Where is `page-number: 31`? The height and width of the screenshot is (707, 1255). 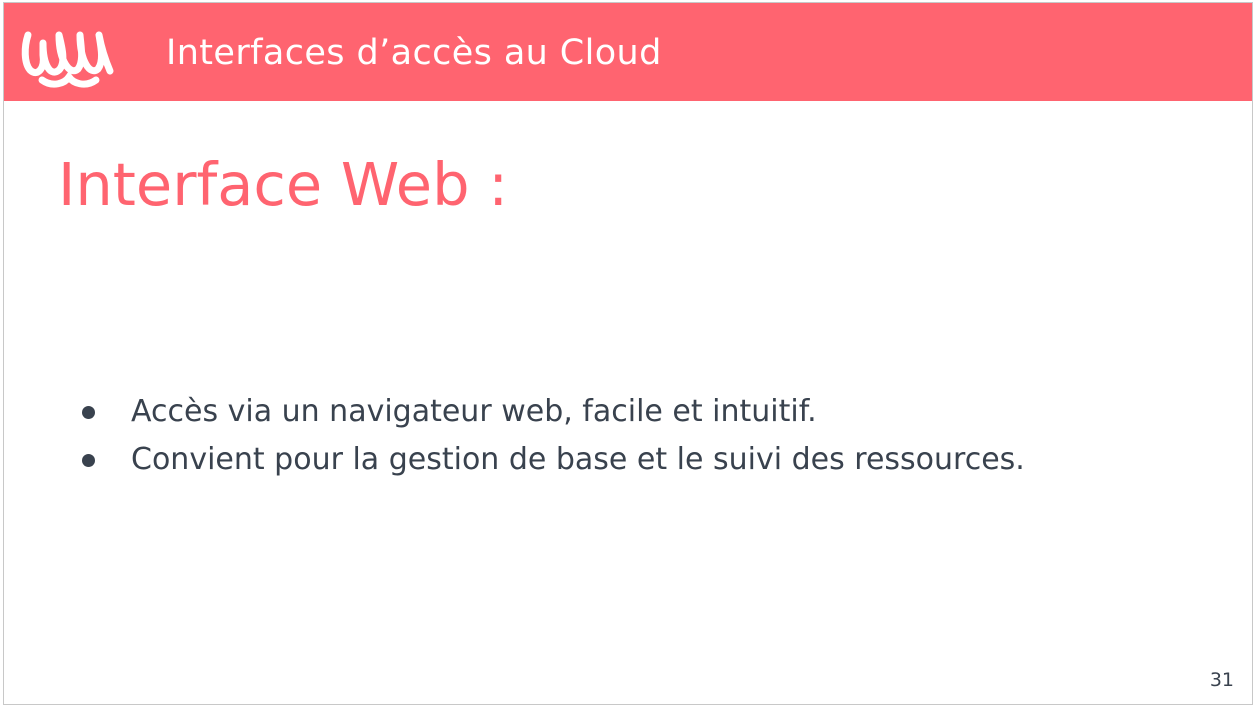
page-number: 31 is located at coordinates (1221, 680).